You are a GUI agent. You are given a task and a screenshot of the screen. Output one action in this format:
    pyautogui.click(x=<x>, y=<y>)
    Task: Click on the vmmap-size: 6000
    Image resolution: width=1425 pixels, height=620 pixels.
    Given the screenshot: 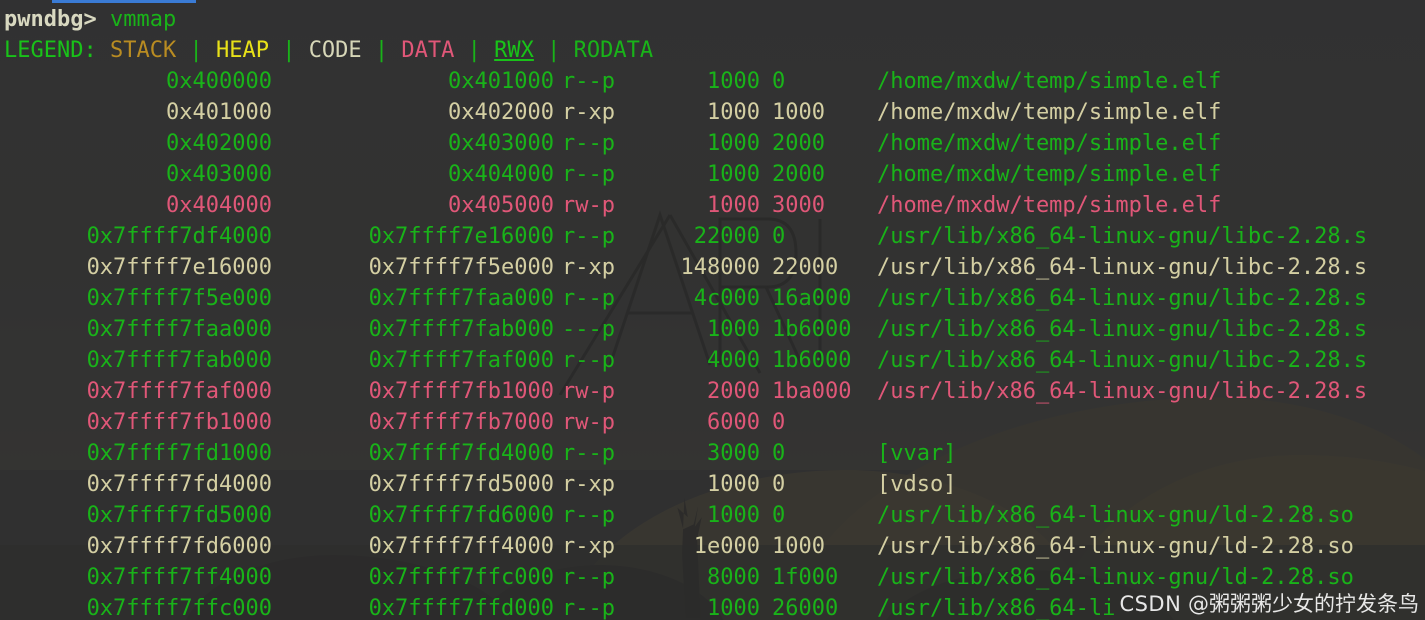 What is the action you would take?
    pyautogui.click(x=733, y=422)
    